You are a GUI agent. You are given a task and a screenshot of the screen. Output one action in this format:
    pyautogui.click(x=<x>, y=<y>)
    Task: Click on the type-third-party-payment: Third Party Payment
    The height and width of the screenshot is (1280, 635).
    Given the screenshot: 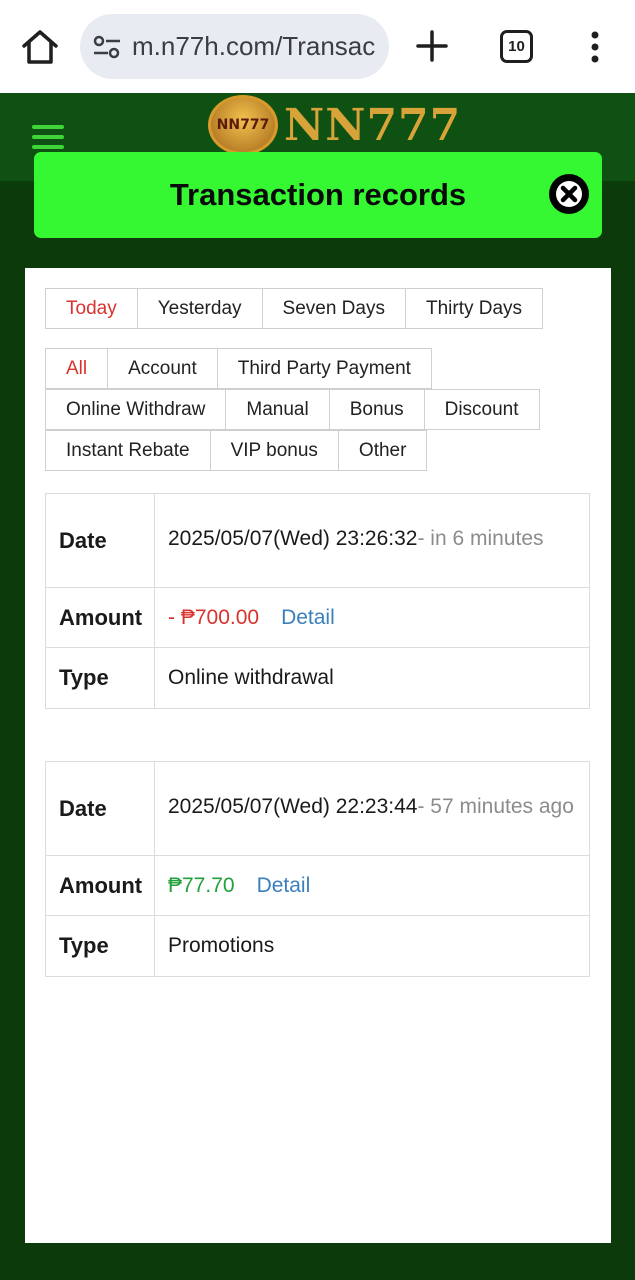 What is the action you would take?
    pyautogui.click(x=324, y=368)
    